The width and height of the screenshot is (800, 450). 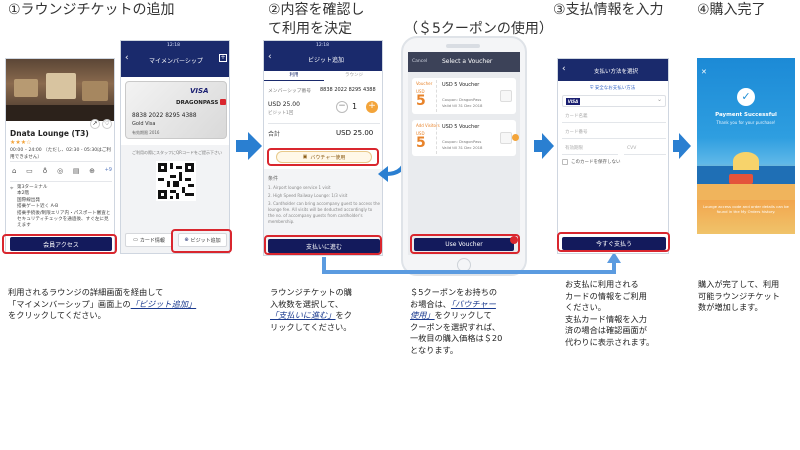 I want to click on back-icon-2: ‹, so click(x=270, y=57).